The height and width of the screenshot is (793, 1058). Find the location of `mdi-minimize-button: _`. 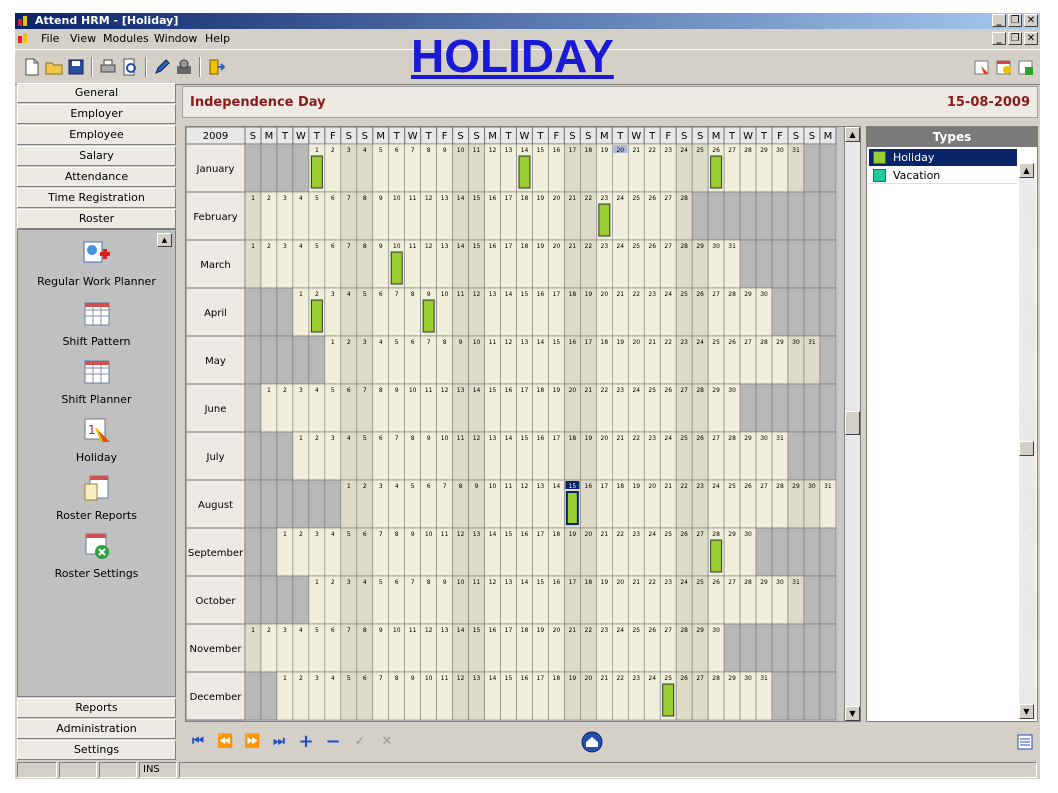

mdi-minimize-button: _ is located at coordinates (999, 38).